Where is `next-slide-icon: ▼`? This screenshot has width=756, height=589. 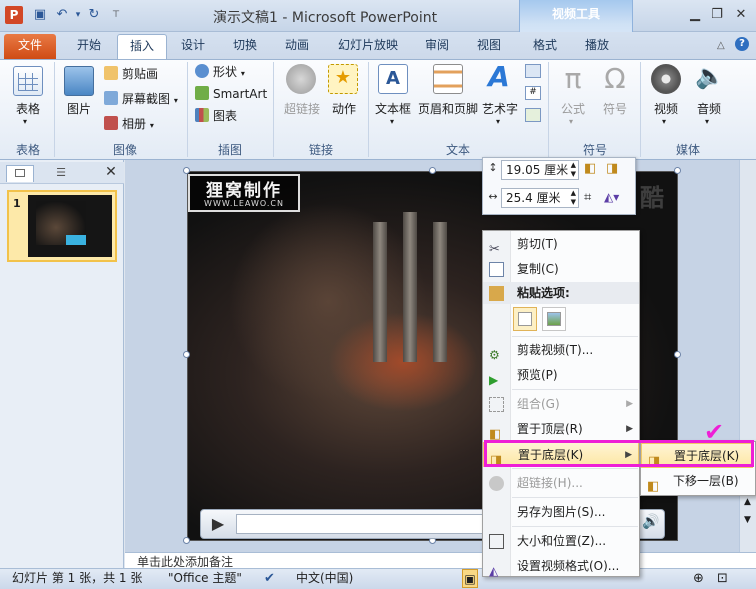
next-slide-icon: ▼ is located at coordinates (747, 522).